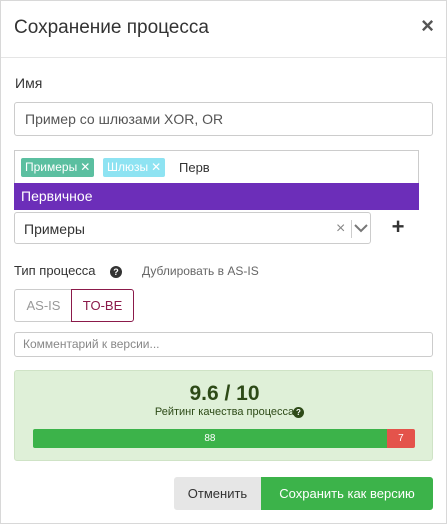  I want to click on process-type-label: Тип процесса, so click(55, 270).